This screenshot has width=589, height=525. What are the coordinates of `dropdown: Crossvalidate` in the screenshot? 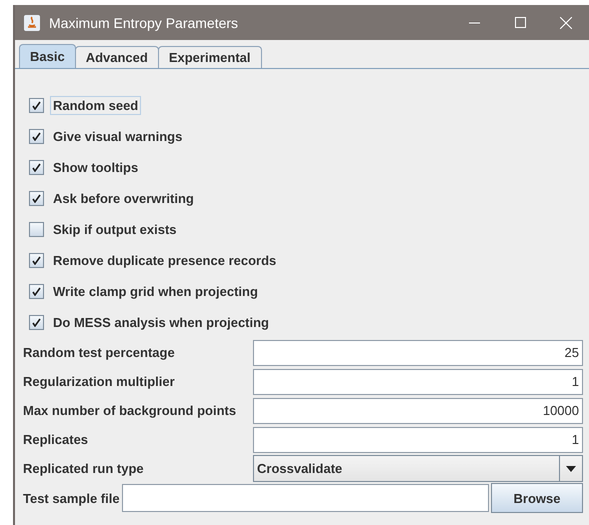 It's located at (418, 468).